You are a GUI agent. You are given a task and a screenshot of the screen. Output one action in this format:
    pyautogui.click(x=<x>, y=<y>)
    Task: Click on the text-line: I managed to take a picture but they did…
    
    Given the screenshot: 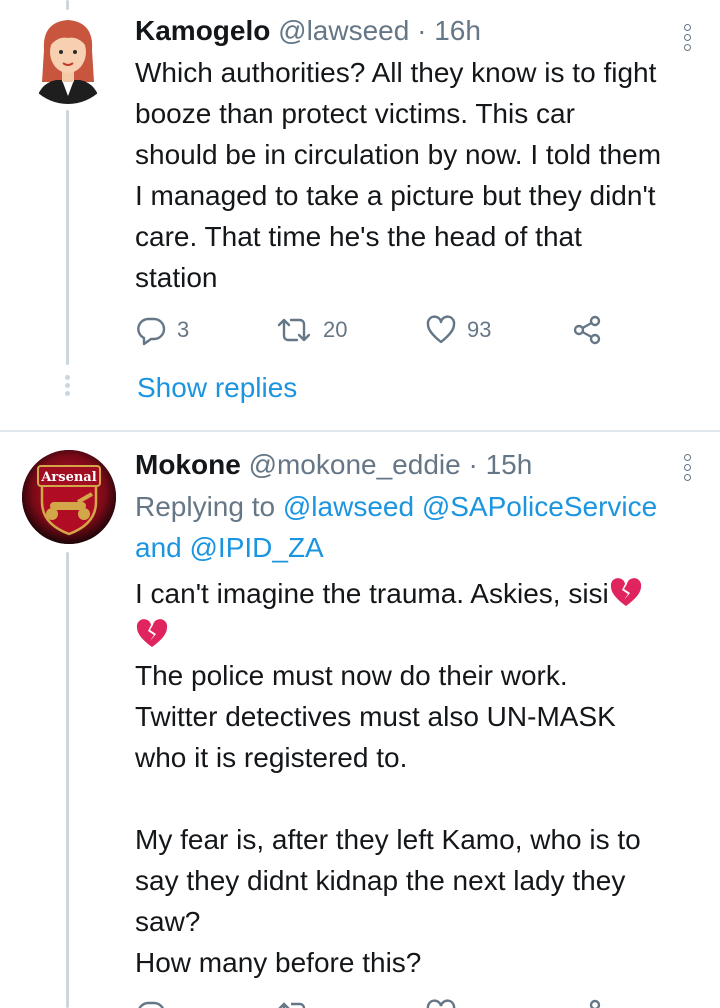 What is the action you would take?
    pyautogui.click(x=395, y=195)
    